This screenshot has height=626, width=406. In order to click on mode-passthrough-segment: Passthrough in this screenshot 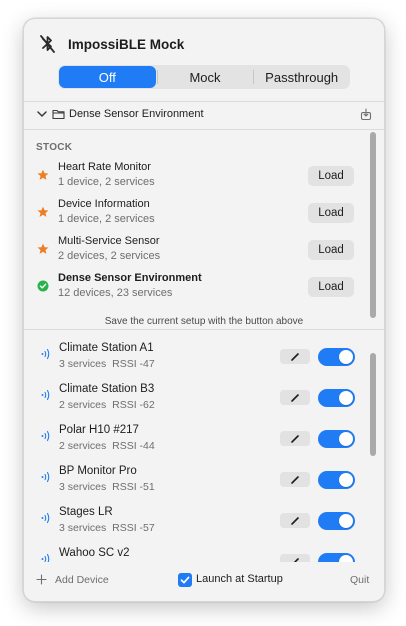, I will do `click(301, 77)`.